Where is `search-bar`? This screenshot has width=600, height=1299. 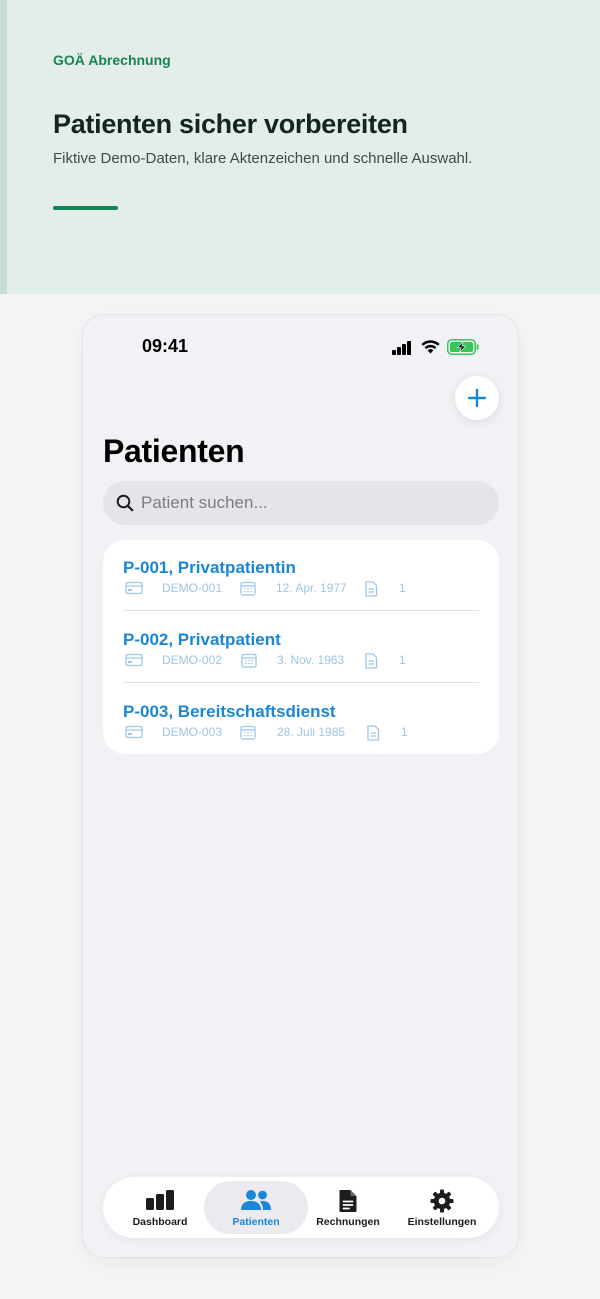
search-bar is located at coordinates (301, 503).